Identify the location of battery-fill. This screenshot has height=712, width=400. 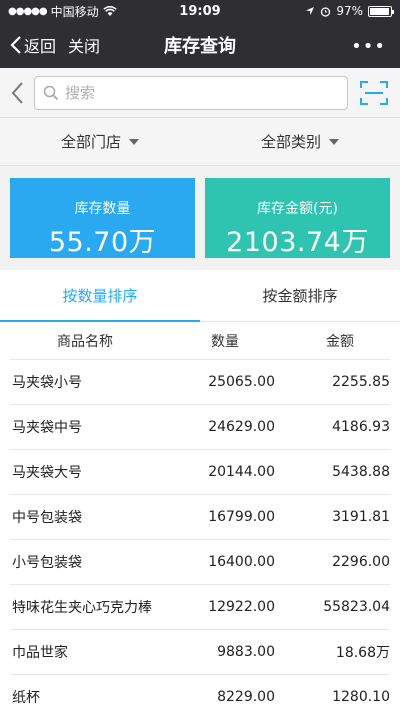
(380, 11).